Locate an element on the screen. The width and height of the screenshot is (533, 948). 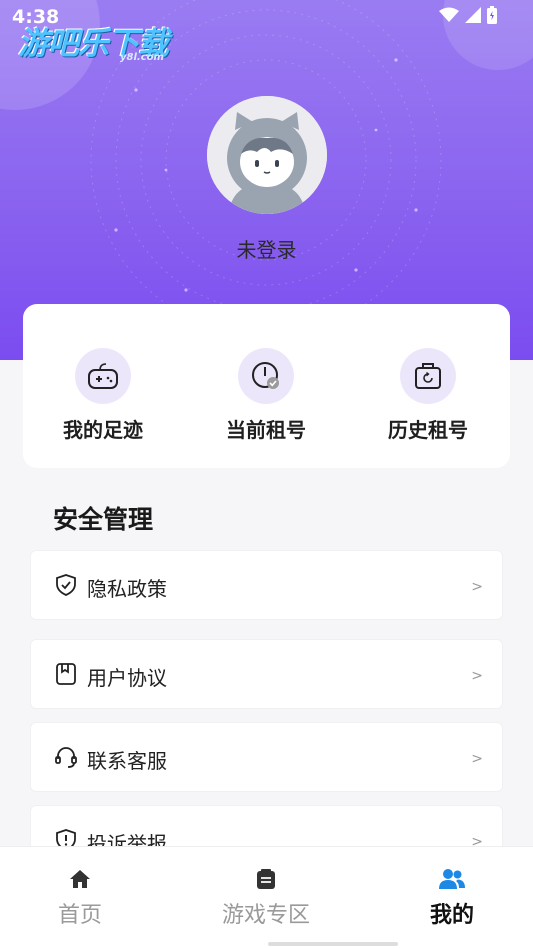
tab-label: 游戏专区 is located at coordinates (265, 915).